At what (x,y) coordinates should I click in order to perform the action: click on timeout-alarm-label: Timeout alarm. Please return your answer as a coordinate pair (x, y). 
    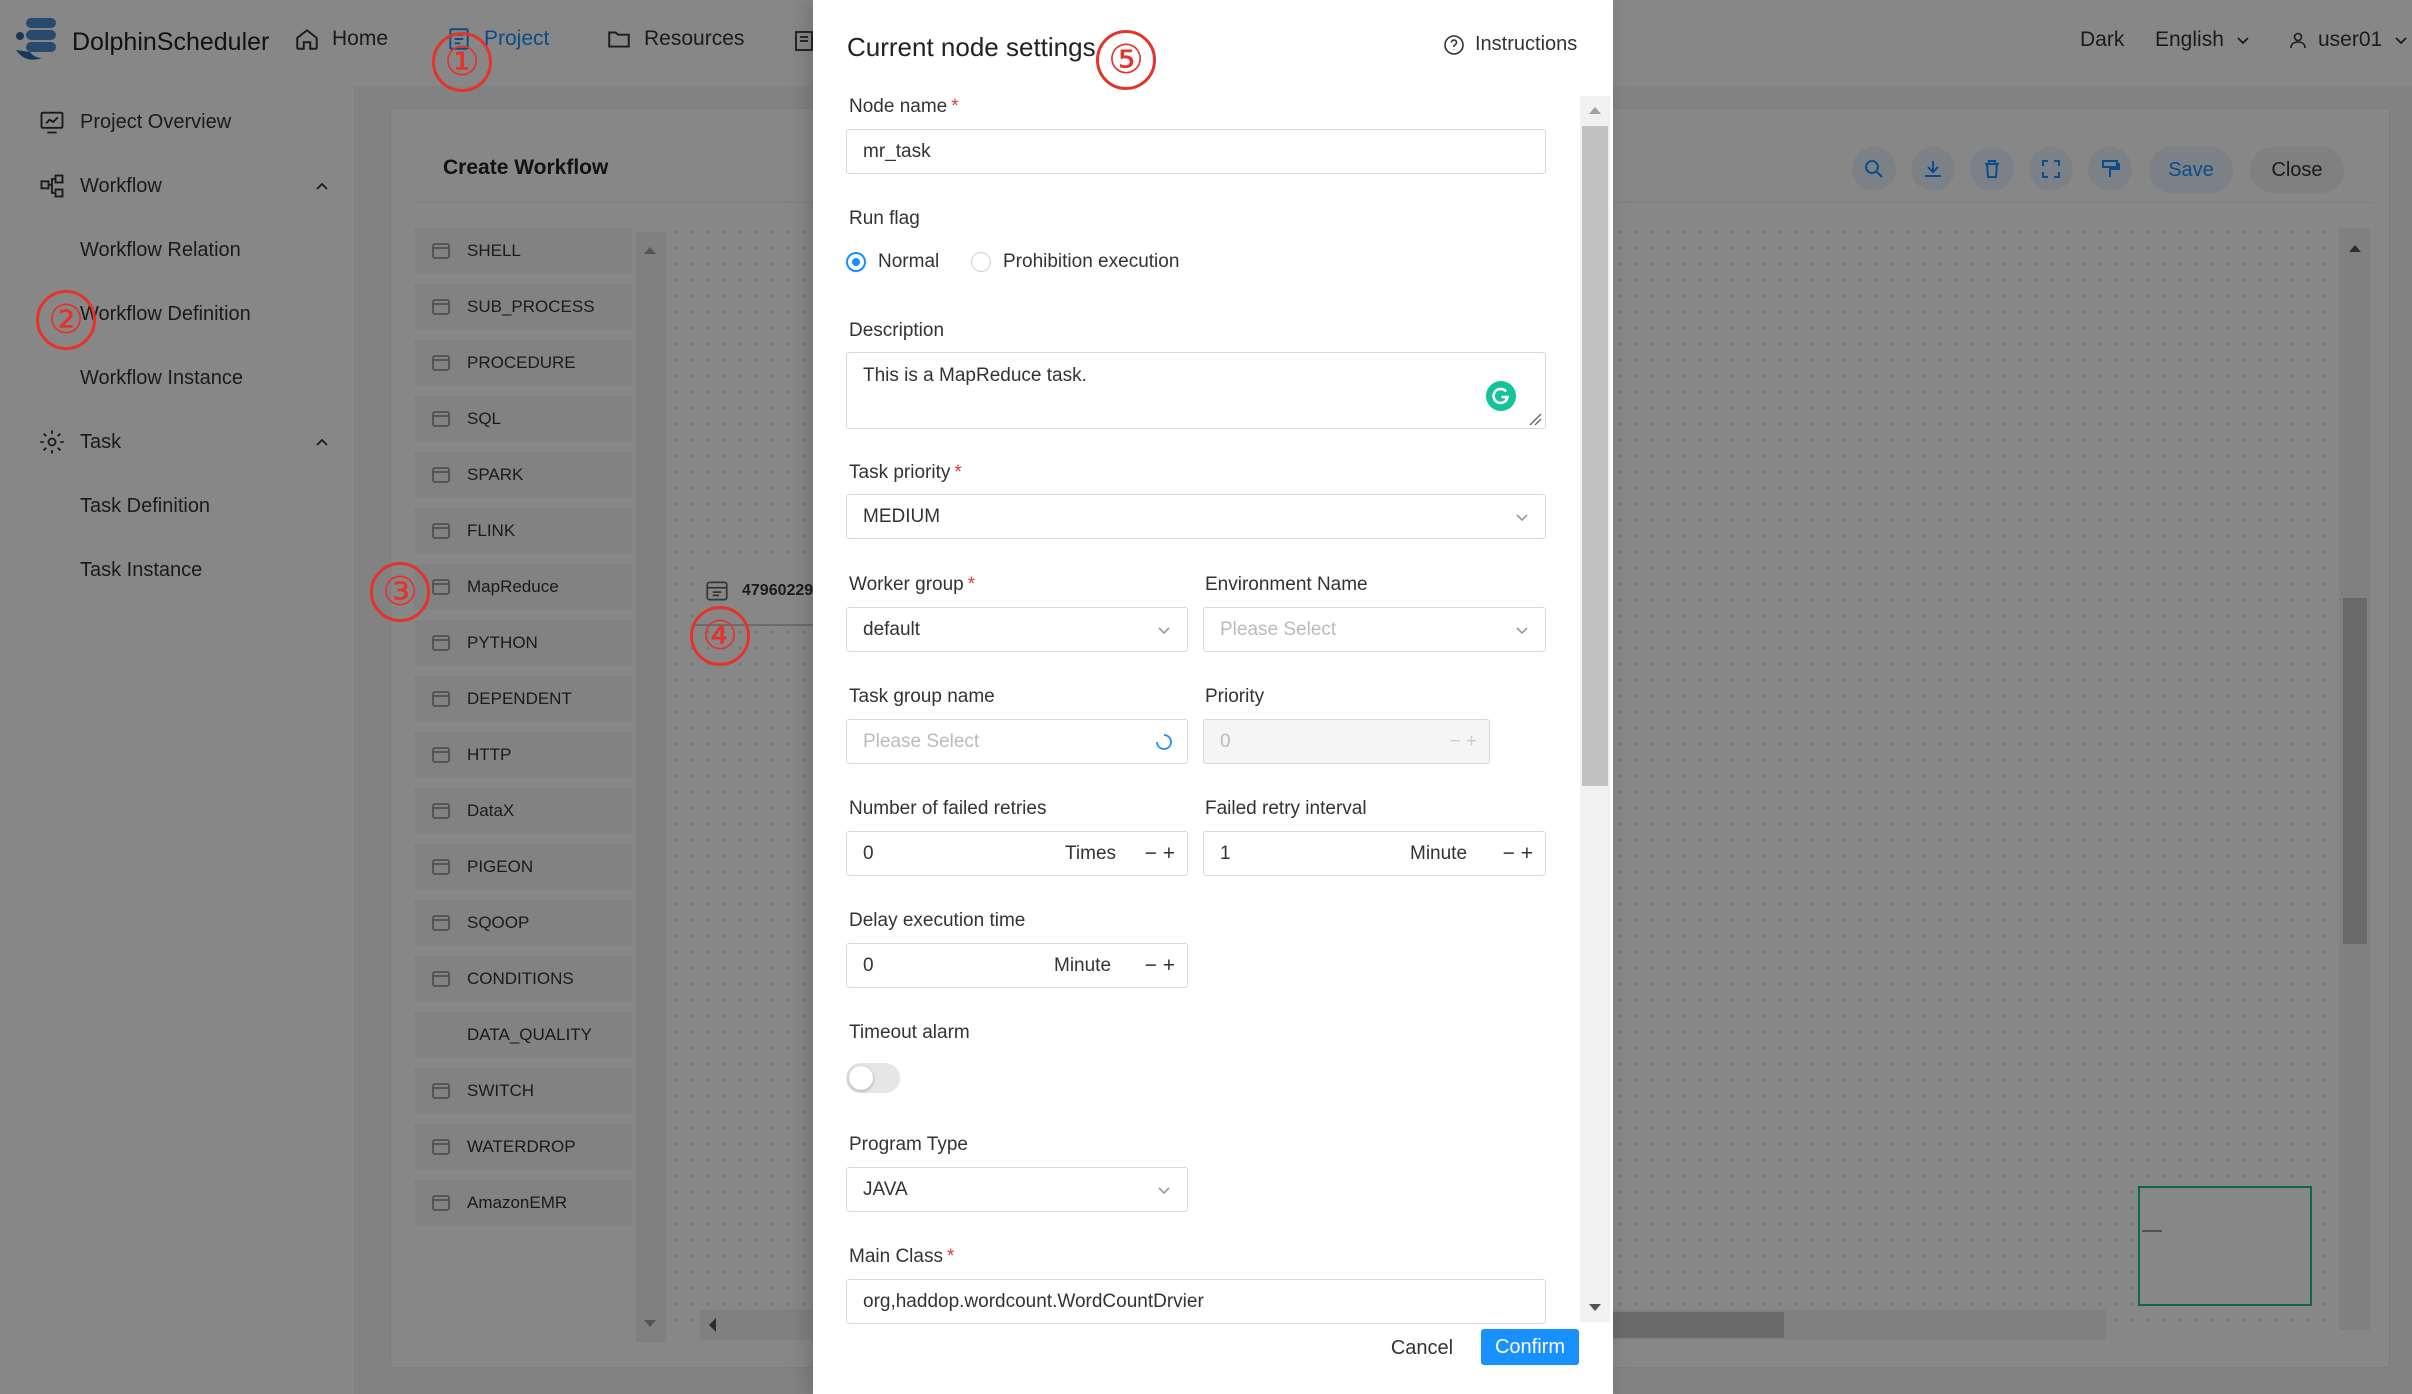
    Looking at the image, I should click on (909, 1032).